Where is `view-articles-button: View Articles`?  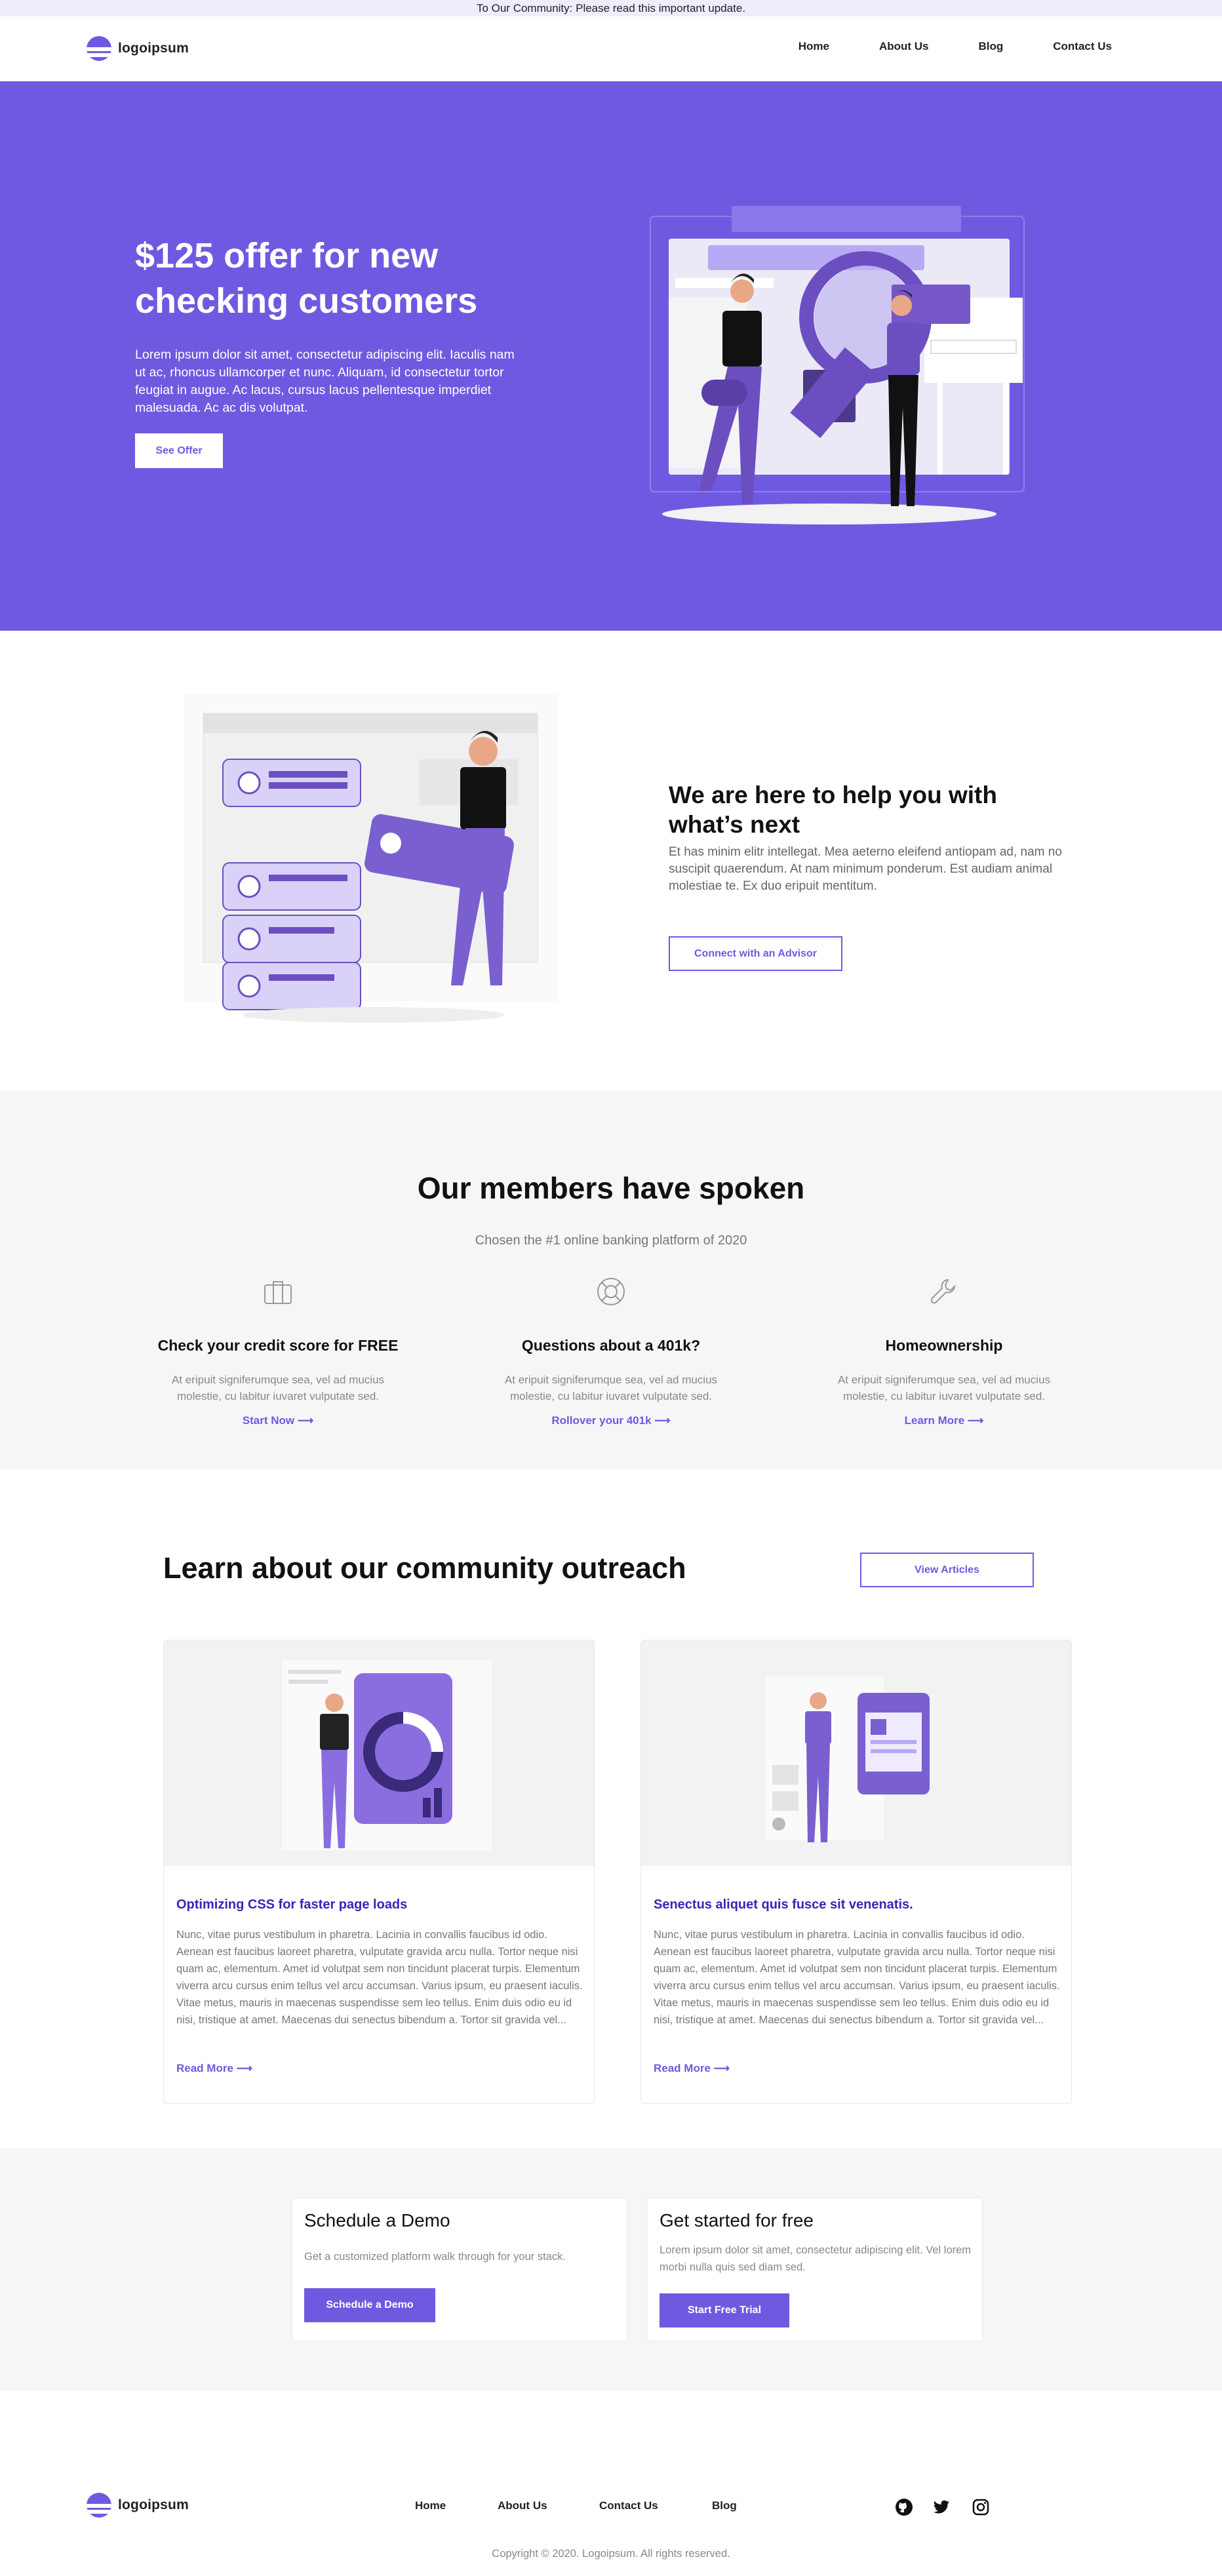 view-articles-button: View Articles is located at coordinates (947, 1570).